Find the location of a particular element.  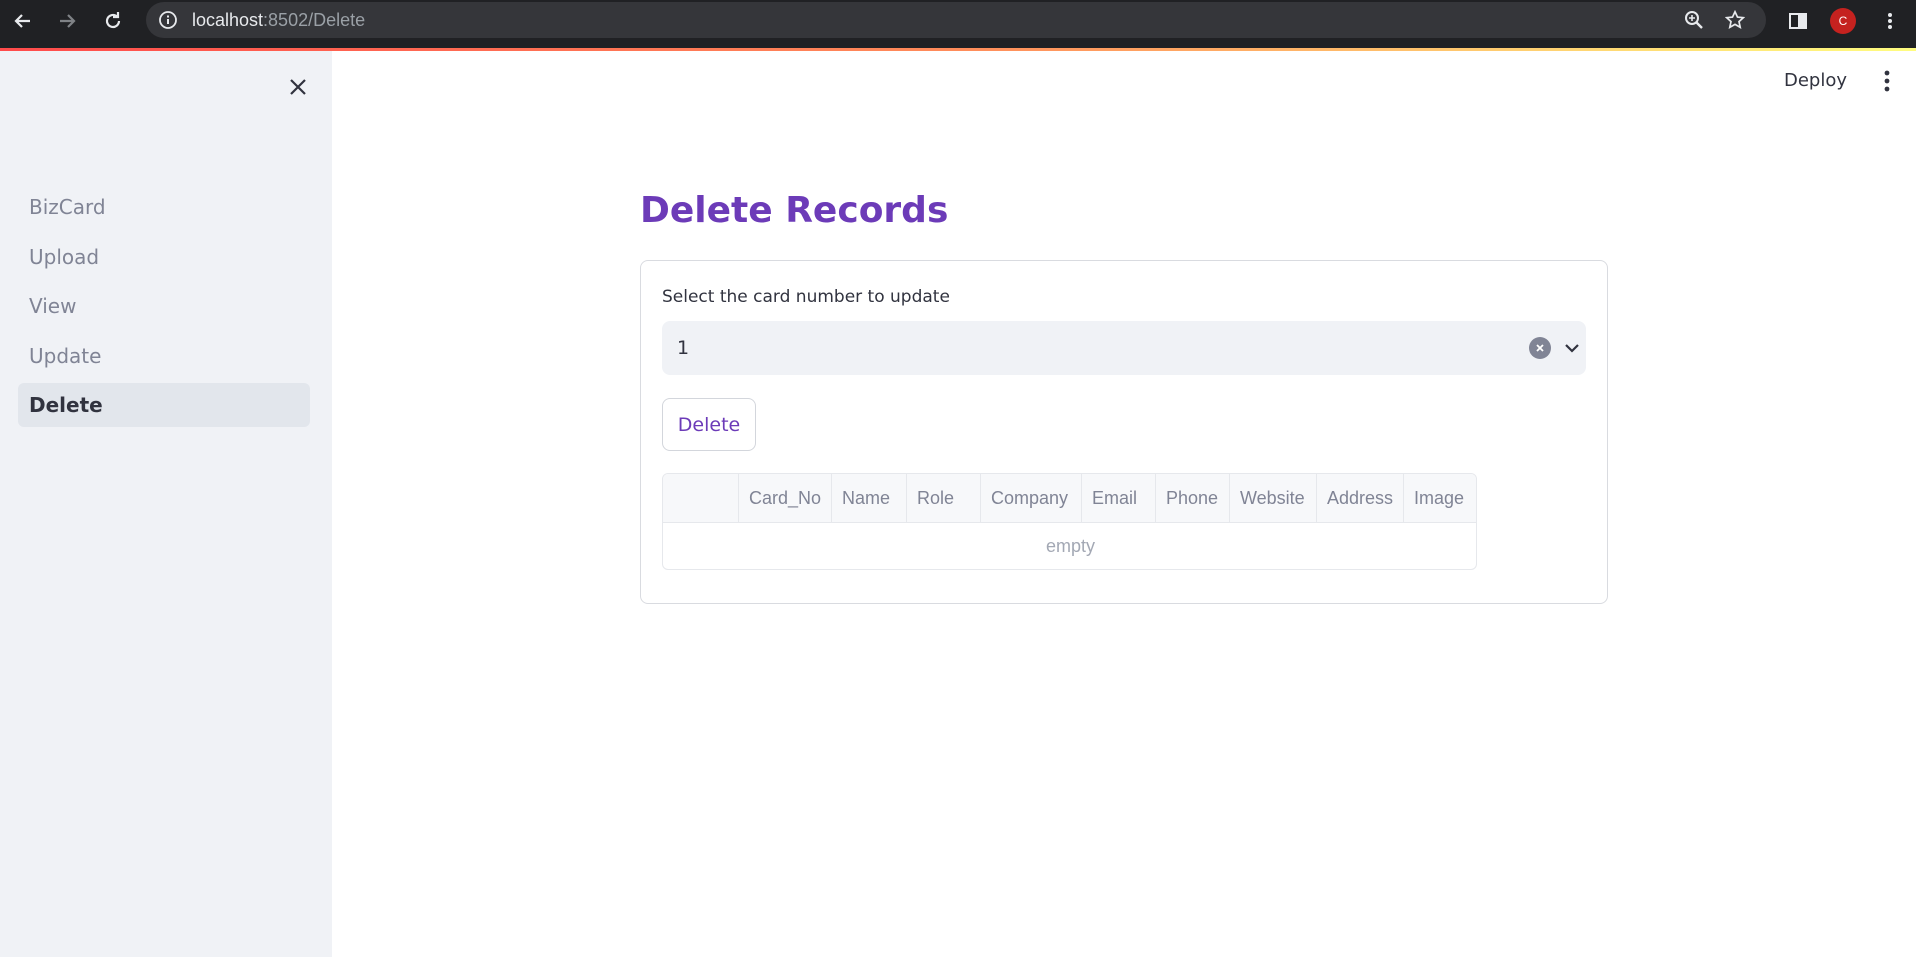

column-header-index is located at coordinates (701, 498).